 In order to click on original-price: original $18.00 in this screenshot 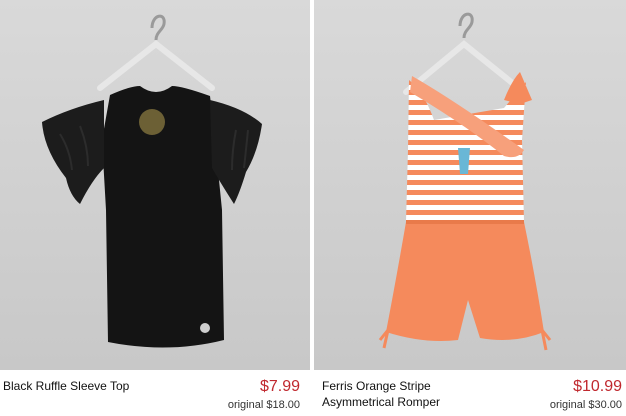, I will do `click(263, 405)`.